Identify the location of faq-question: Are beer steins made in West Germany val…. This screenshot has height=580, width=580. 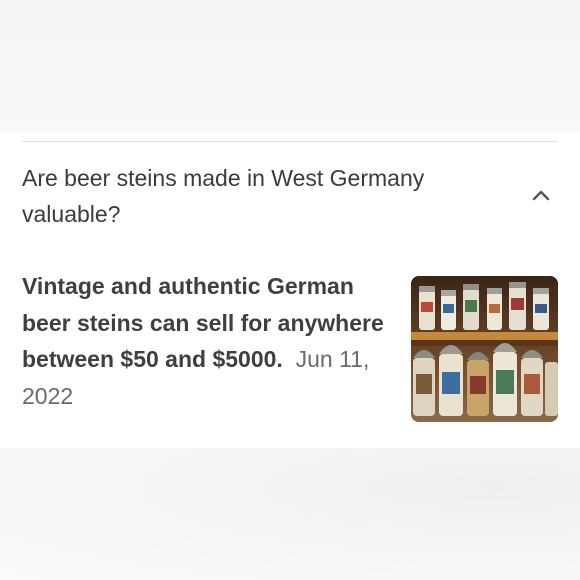
(257, 196).